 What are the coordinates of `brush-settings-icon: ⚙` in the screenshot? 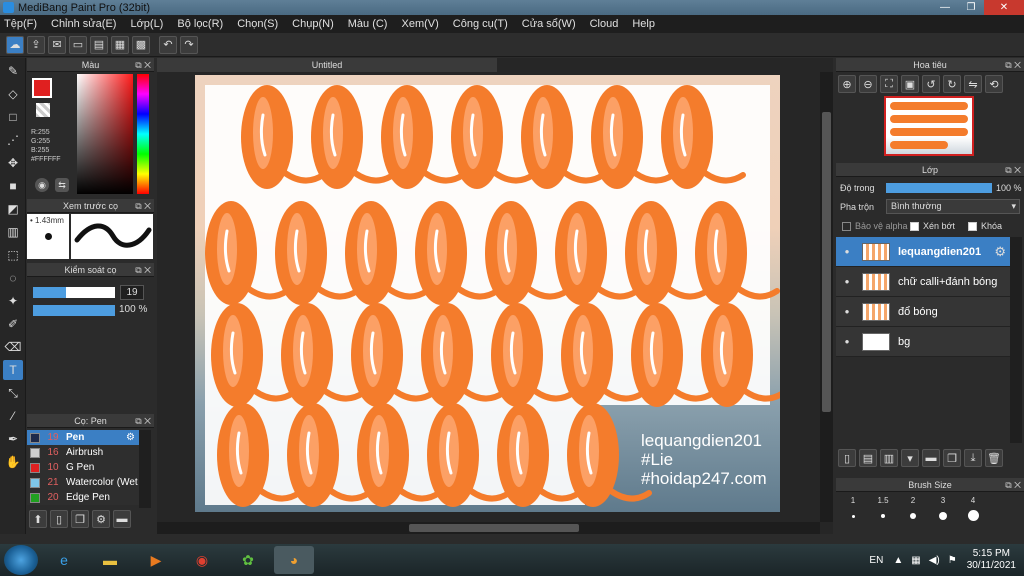 It's located at (101, 519).